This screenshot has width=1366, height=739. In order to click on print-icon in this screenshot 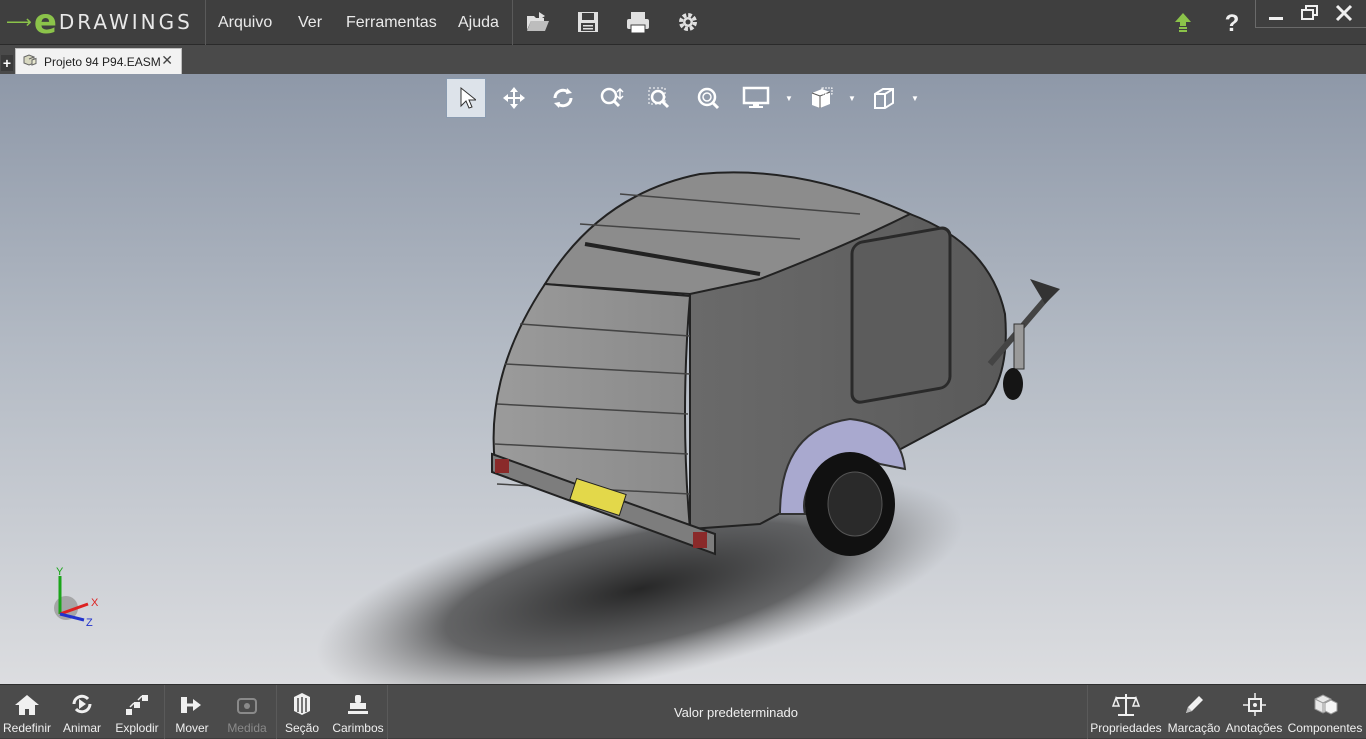, I will do `click(638, 22)`.